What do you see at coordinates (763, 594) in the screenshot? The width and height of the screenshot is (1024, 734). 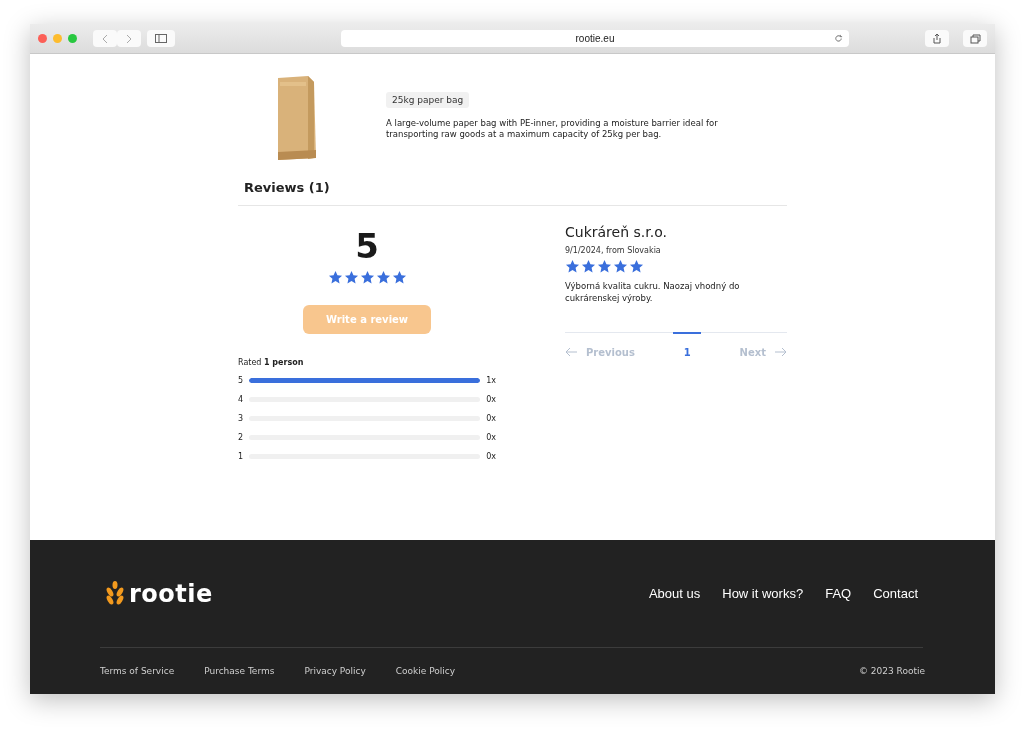 I see `footer-nav-link: How it works?` at bounding box center [763, 594].